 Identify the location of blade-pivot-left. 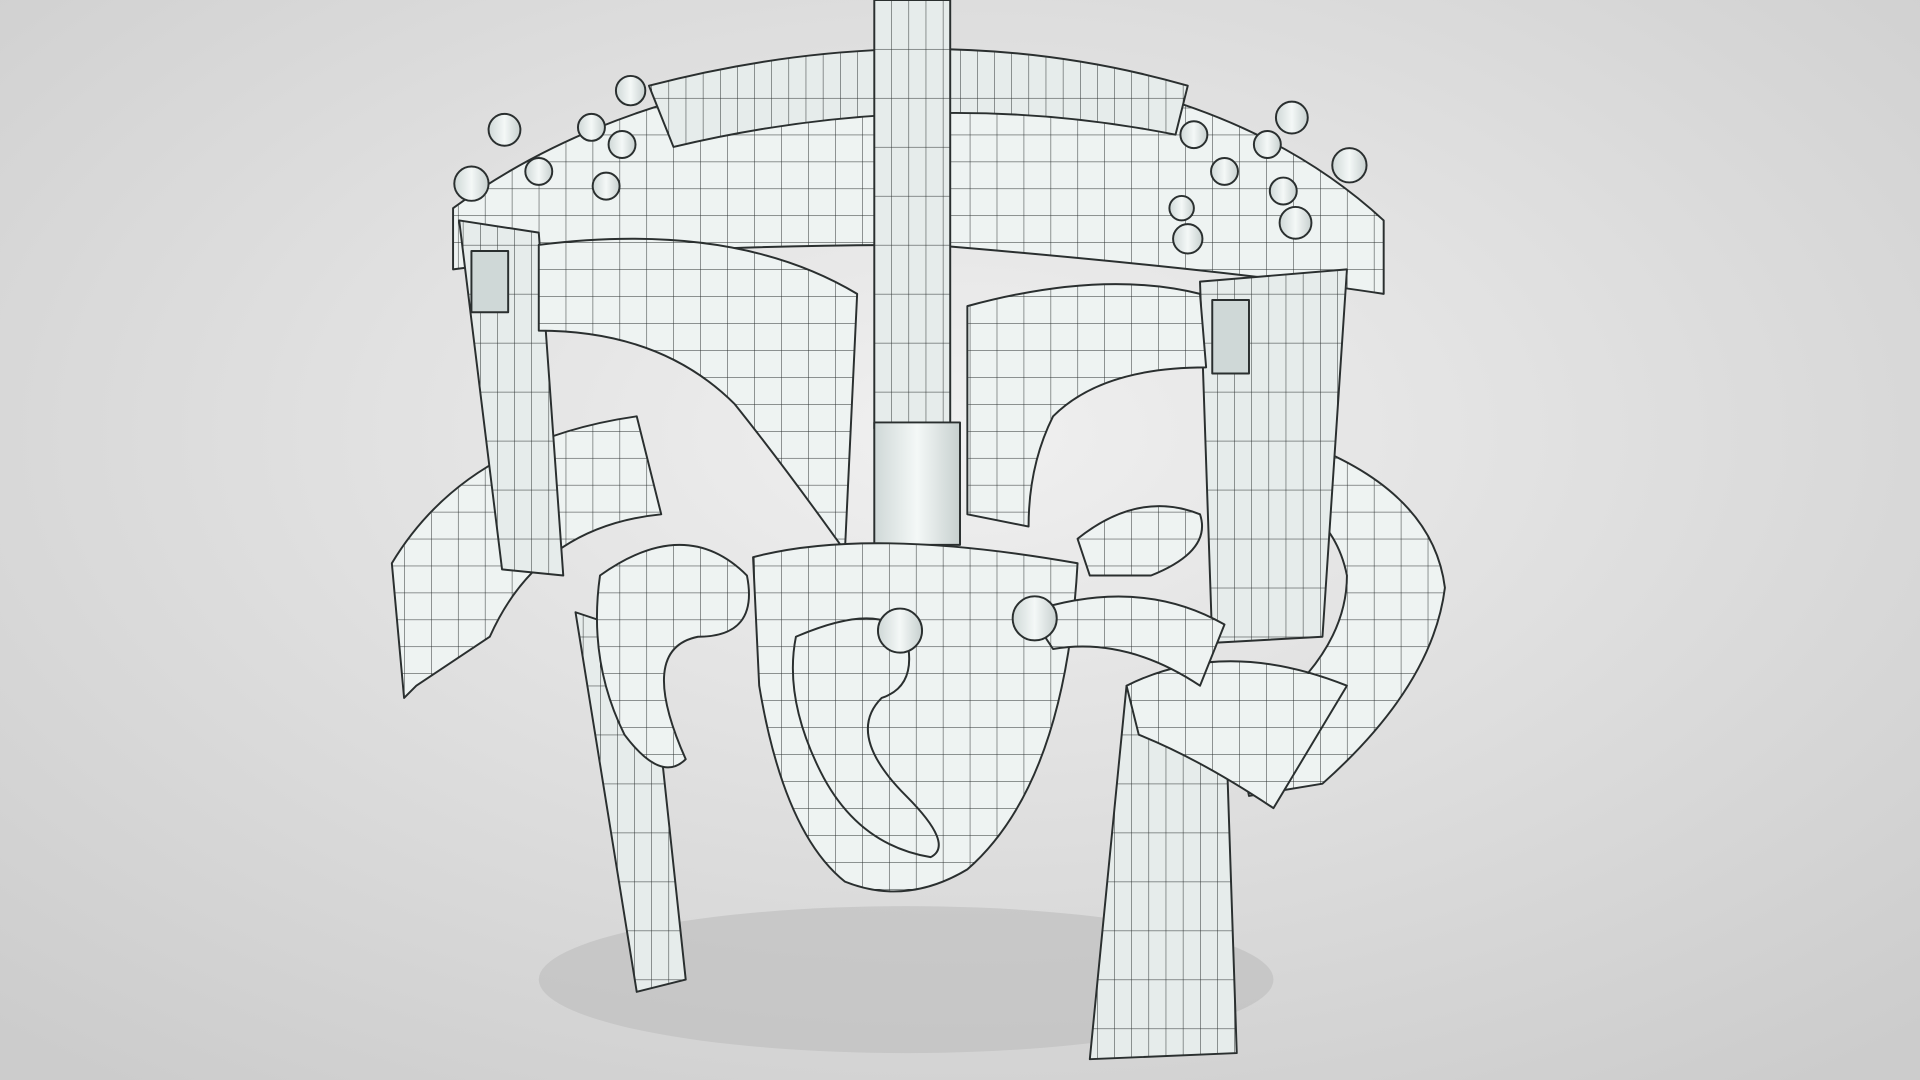
(900, 630).